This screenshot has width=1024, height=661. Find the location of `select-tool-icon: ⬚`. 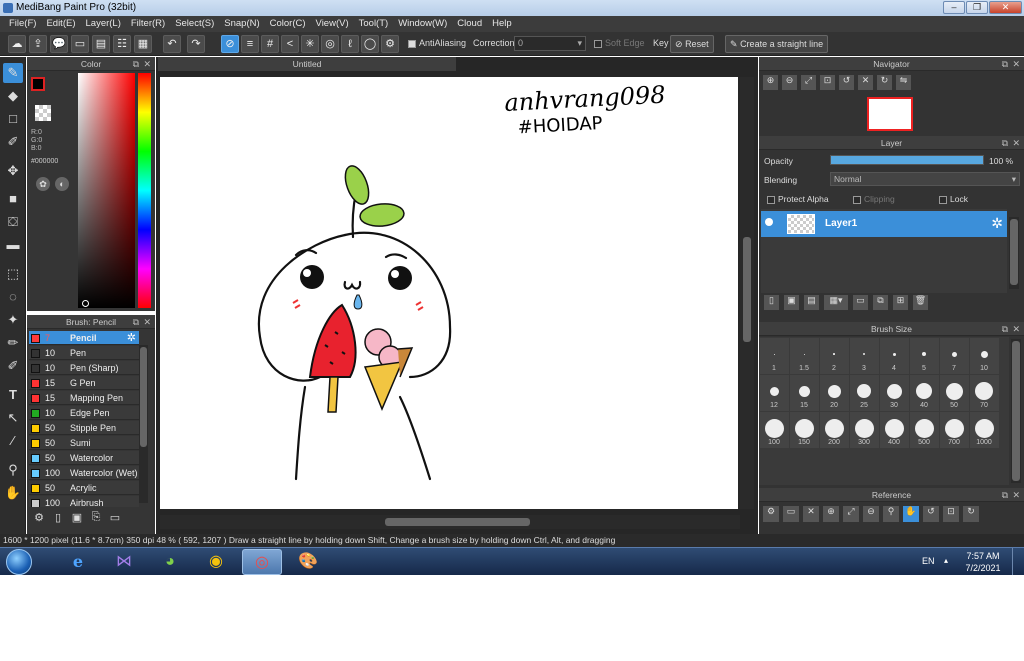

select-tool-icon: ⬚ is located at coordinates (13, 274).